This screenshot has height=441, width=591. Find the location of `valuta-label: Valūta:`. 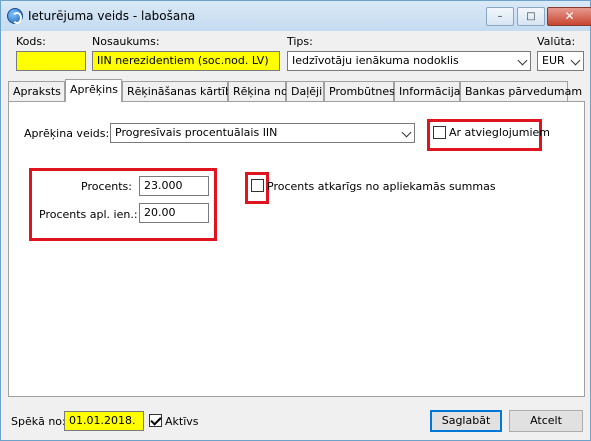

valuta-label: Valūta: is located at coordinates (556, 41).